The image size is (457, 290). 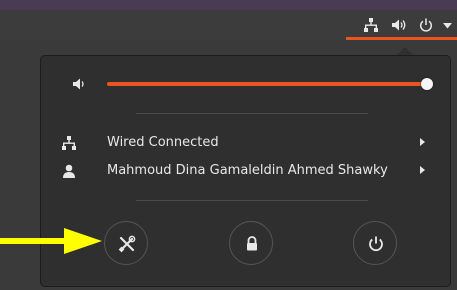 What do you see at coordinates (447, 26) in the screenshot?
I see `dropdown-arrow-icon` at bounding box center [447, 26].